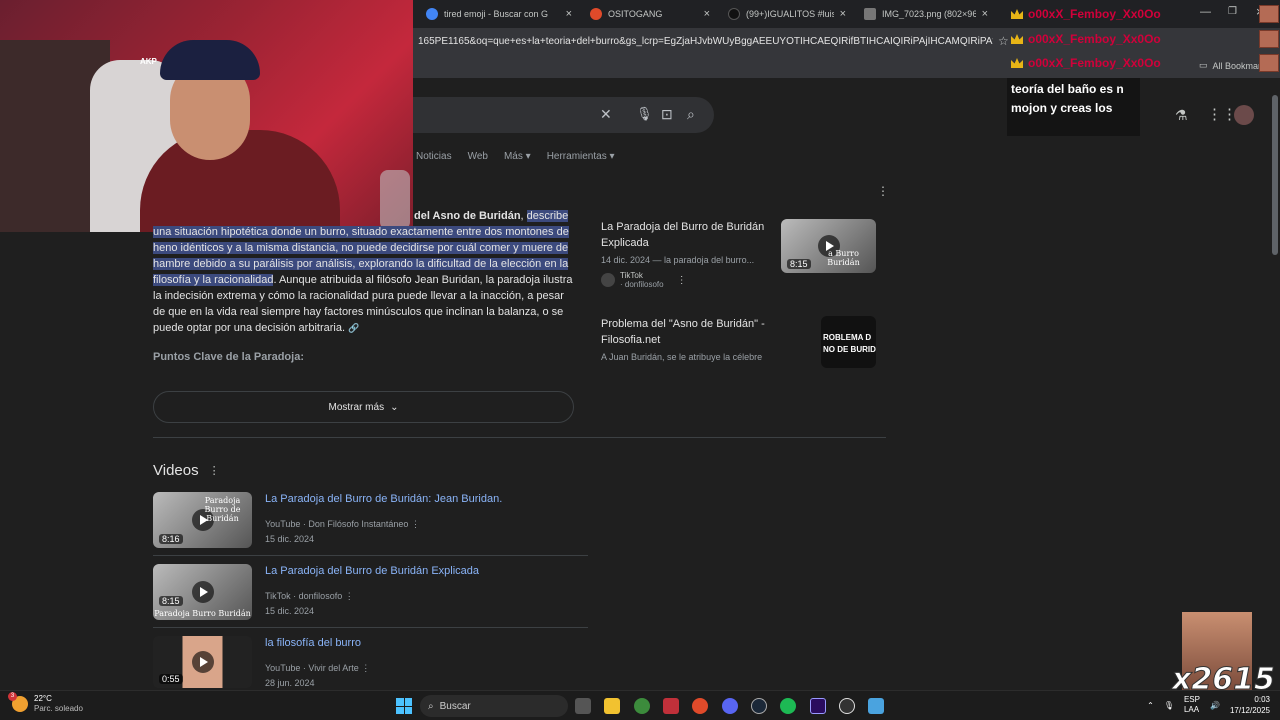 Image resolution: width=1280 pixels, height=720 pixels. I want to click on tab-image: IMG_7023.png (802×960) ×, so click(926, 14).